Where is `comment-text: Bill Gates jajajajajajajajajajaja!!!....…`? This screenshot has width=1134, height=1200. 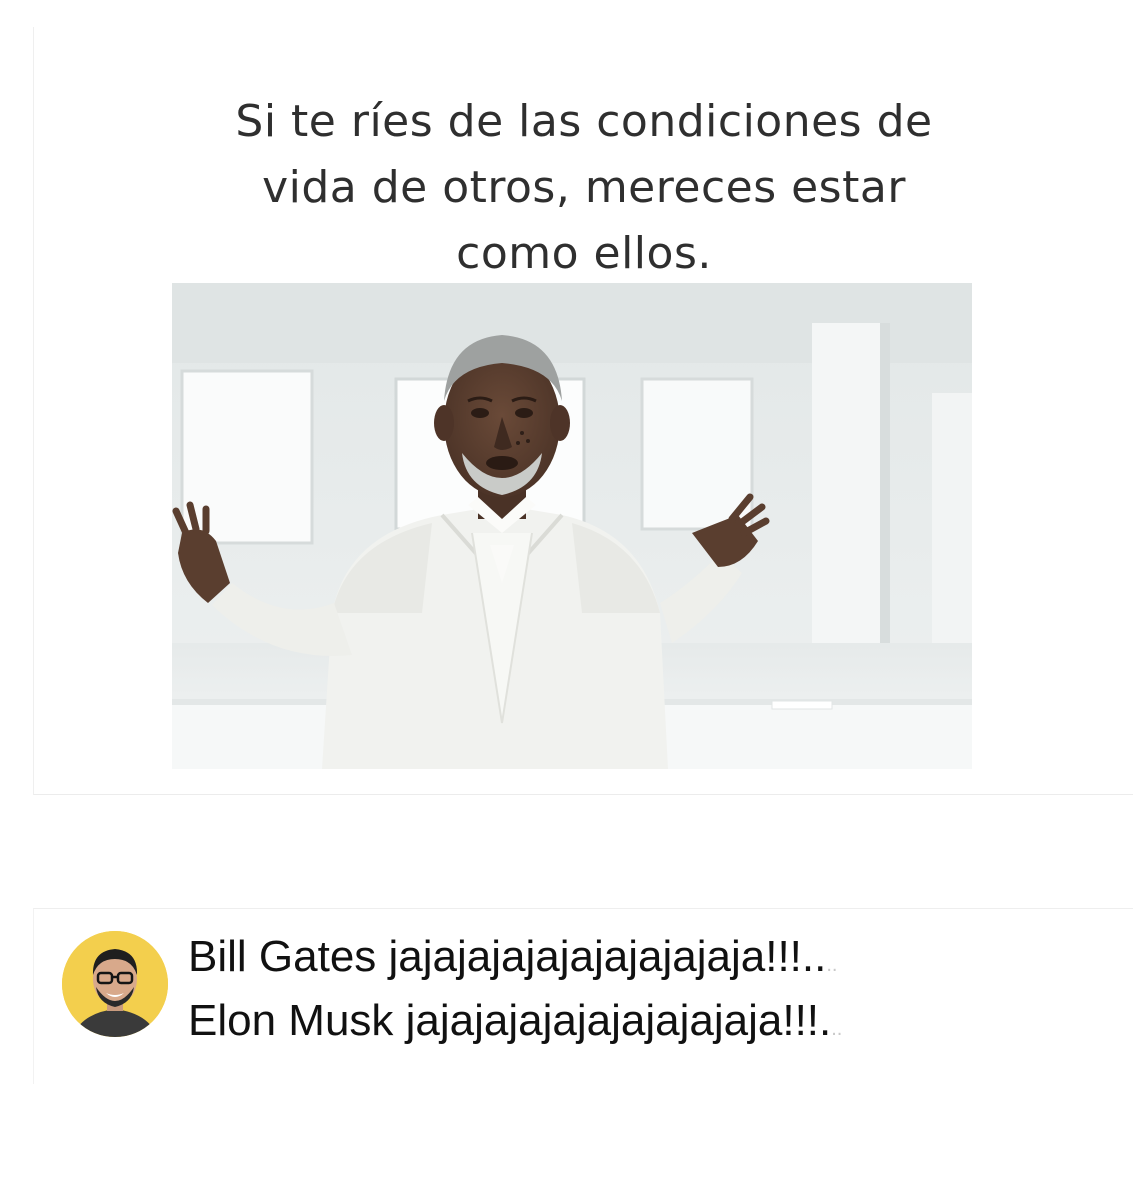 comment-text: Bill Gates jajajajajajajajajajaja!!!....… is located at coordinates (515, 993).